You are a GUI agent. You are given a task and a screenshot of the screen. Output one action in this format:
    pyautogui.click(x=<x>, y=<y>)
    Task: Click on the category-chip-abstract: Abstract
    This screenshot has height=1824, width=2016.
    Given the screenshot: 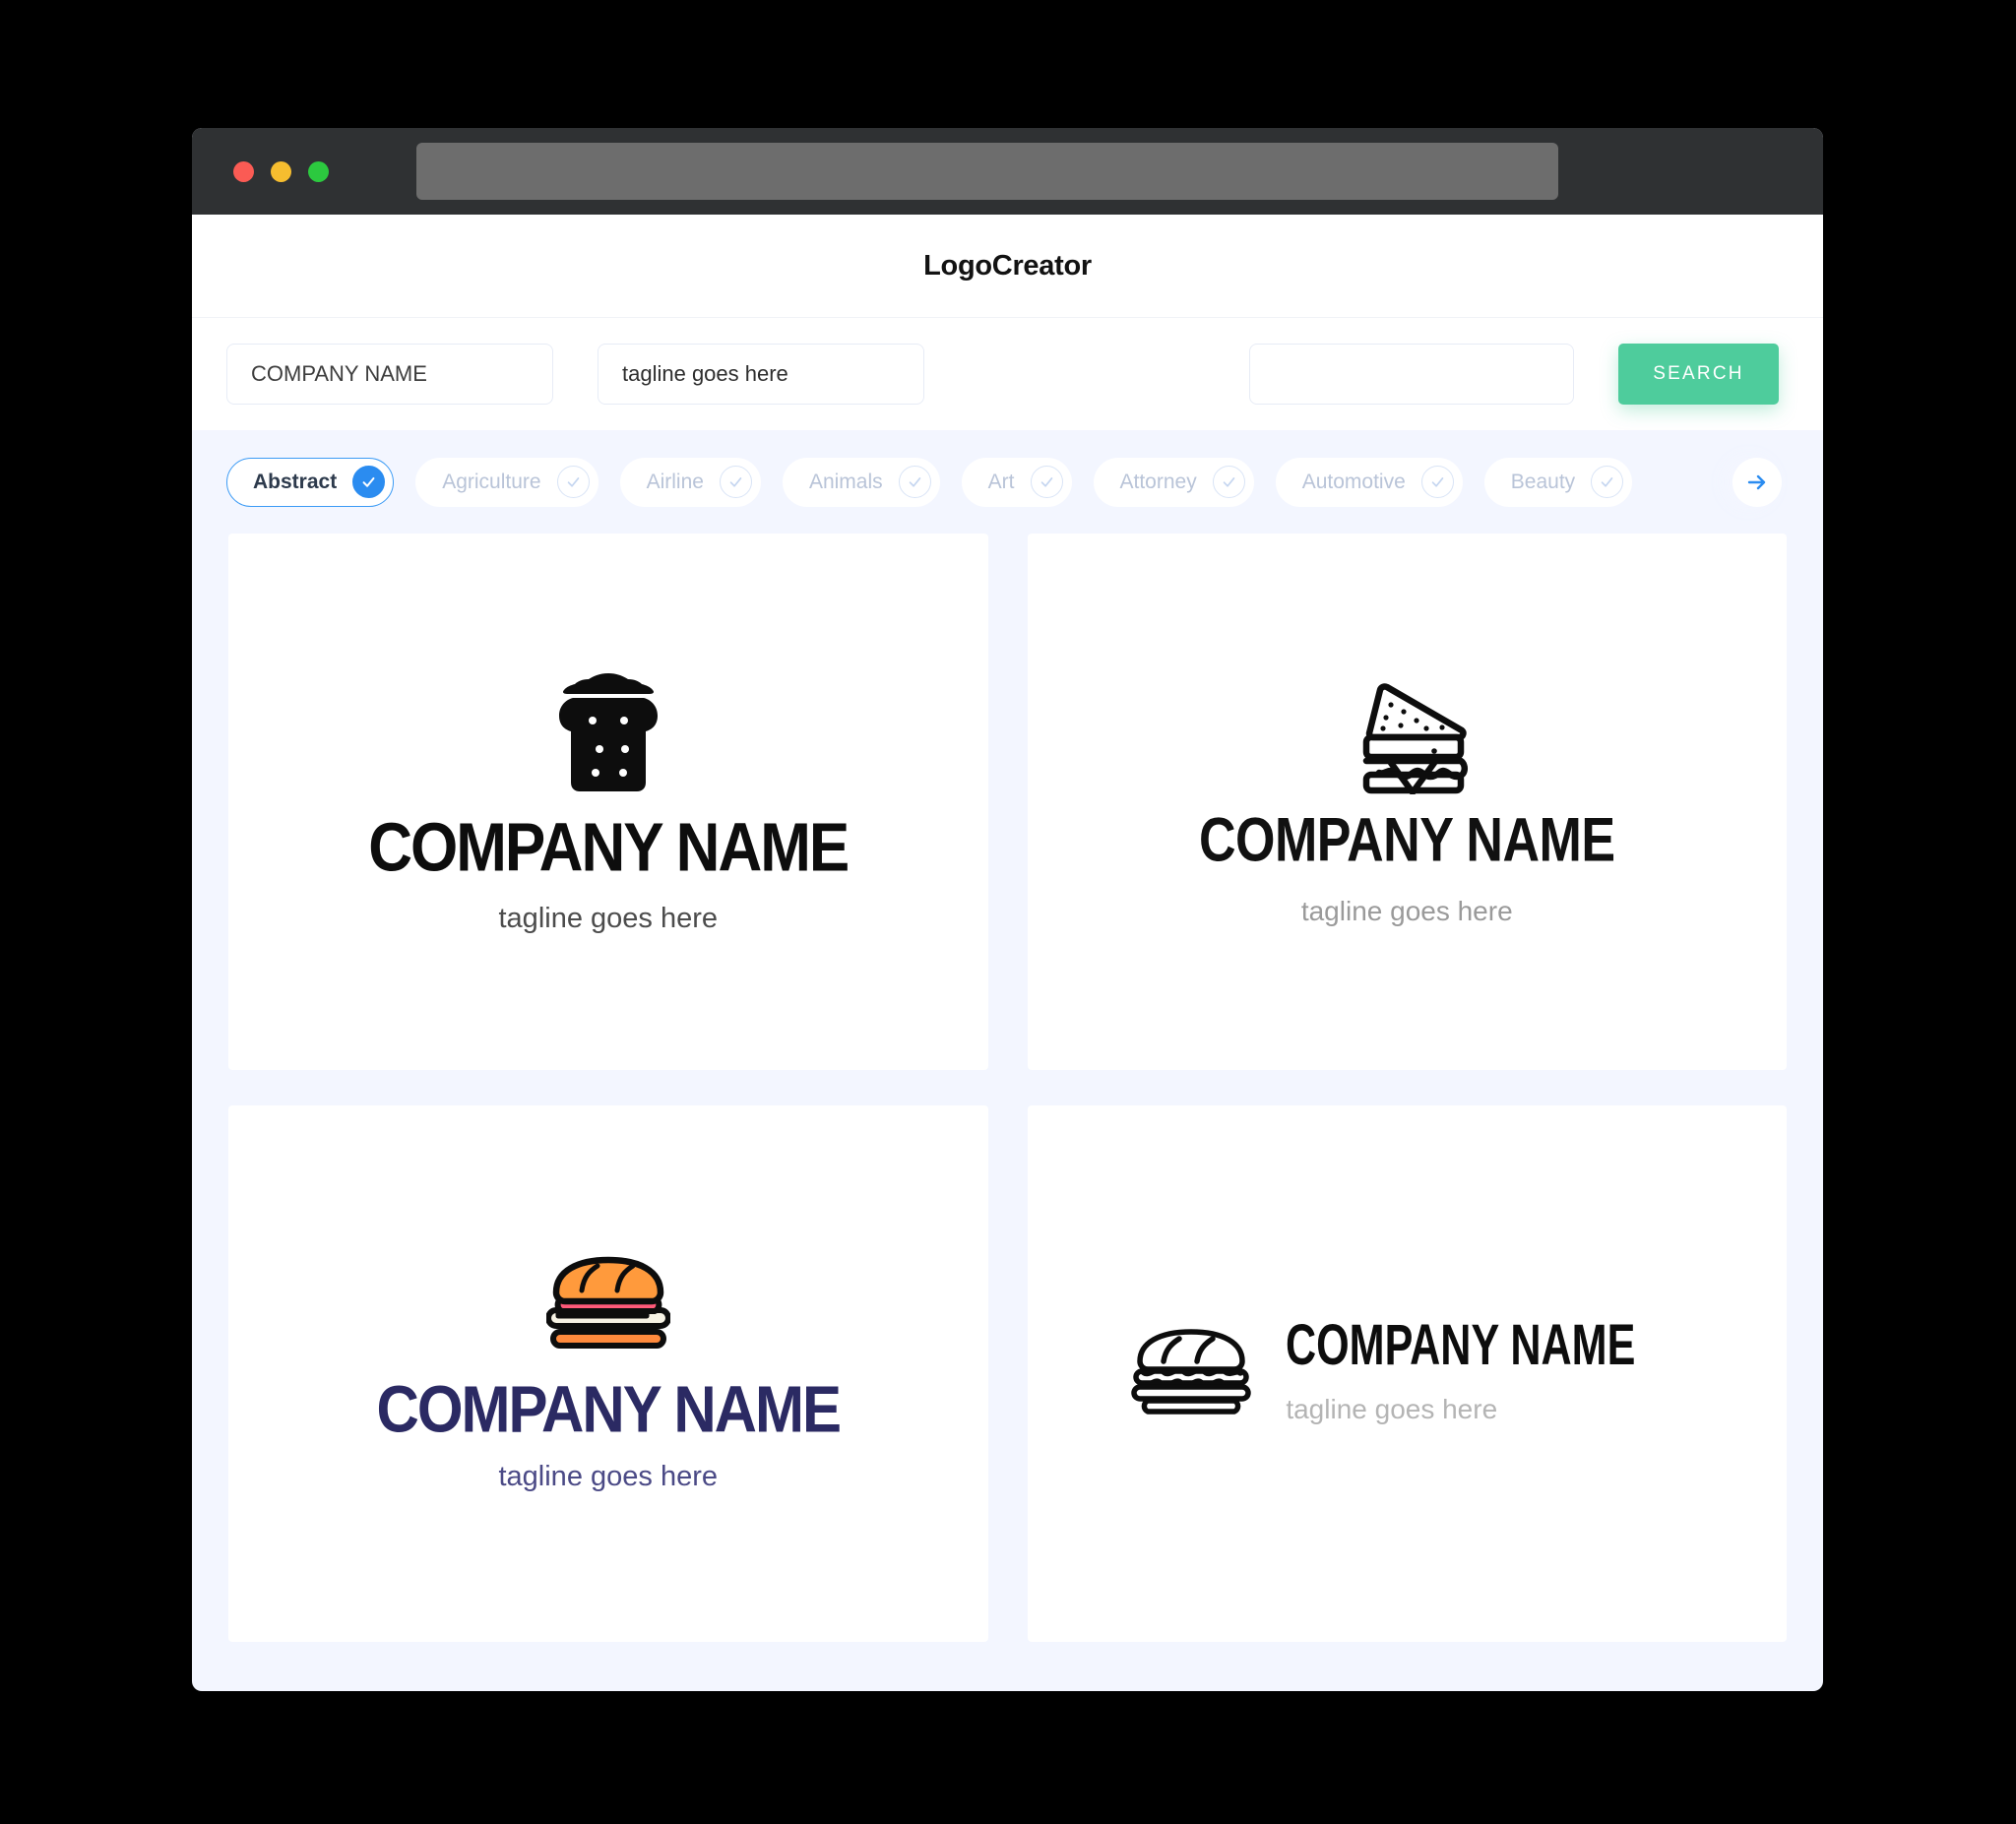 What is the action you would take?
    pyautogui.click(x=310, y=482)
    